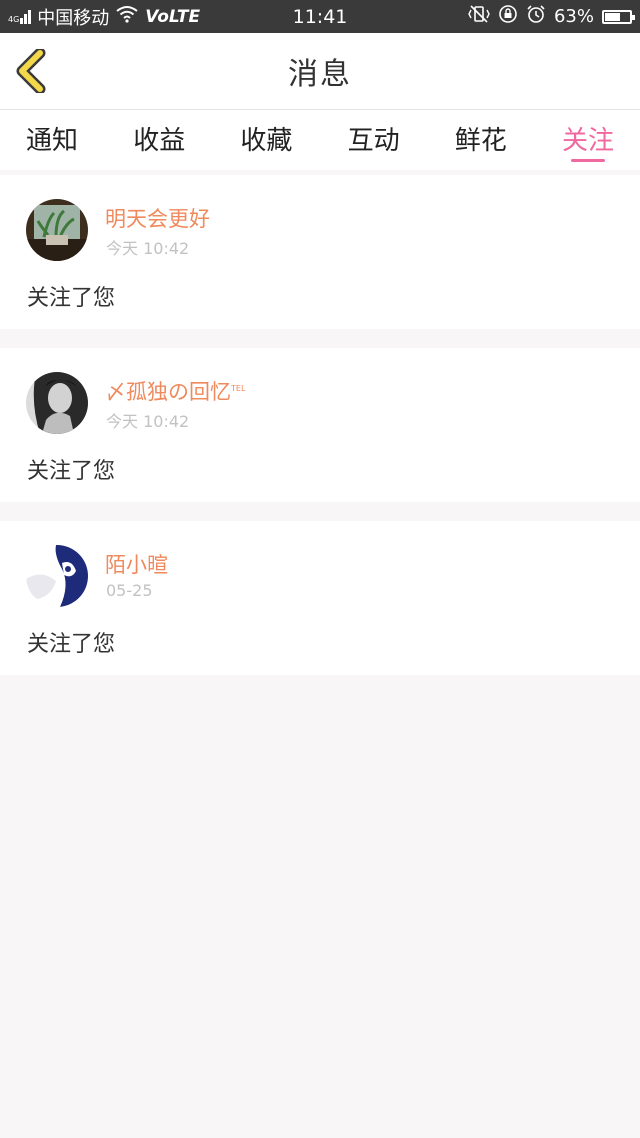  I want to click on tab-label: 收益, so click(159, 141).